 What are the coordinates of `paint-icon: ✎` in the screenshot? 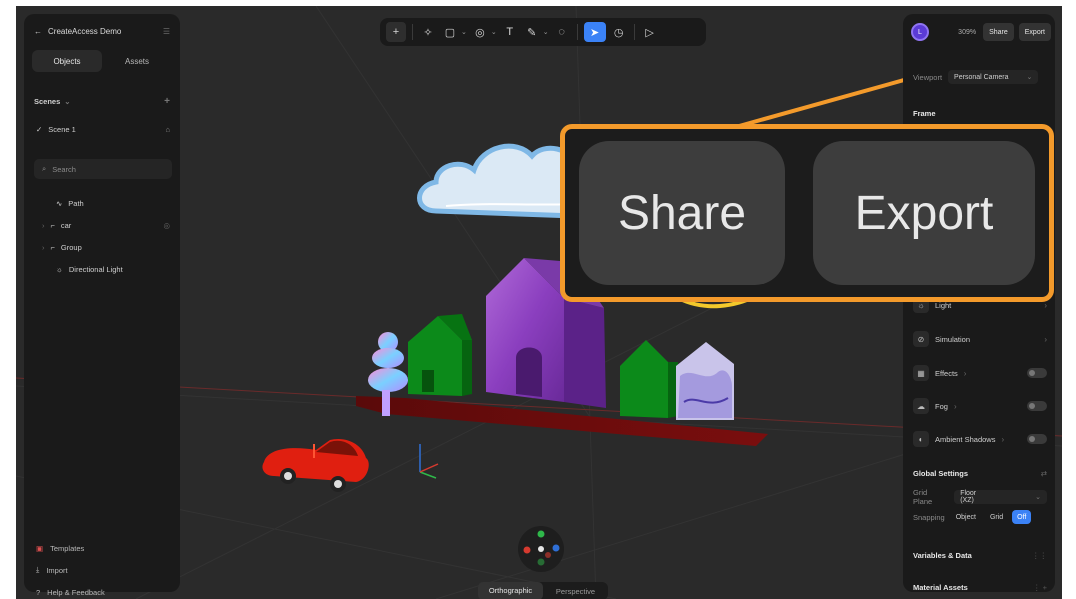 It's located at (532, 32).